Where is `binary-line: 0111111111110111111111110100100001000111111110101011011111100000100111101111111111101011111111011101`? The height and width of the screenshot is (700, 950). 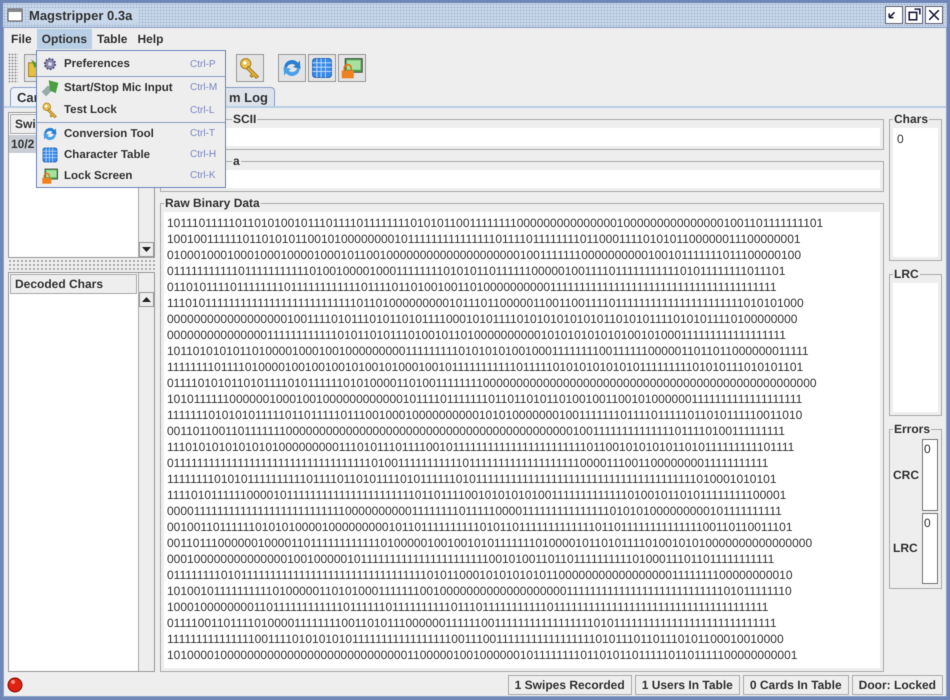 binary-line: 0111111111110111111111110100100001000111111110101011011111100000100111101111111111101011111111011101 is located at coordinates (476, 271).